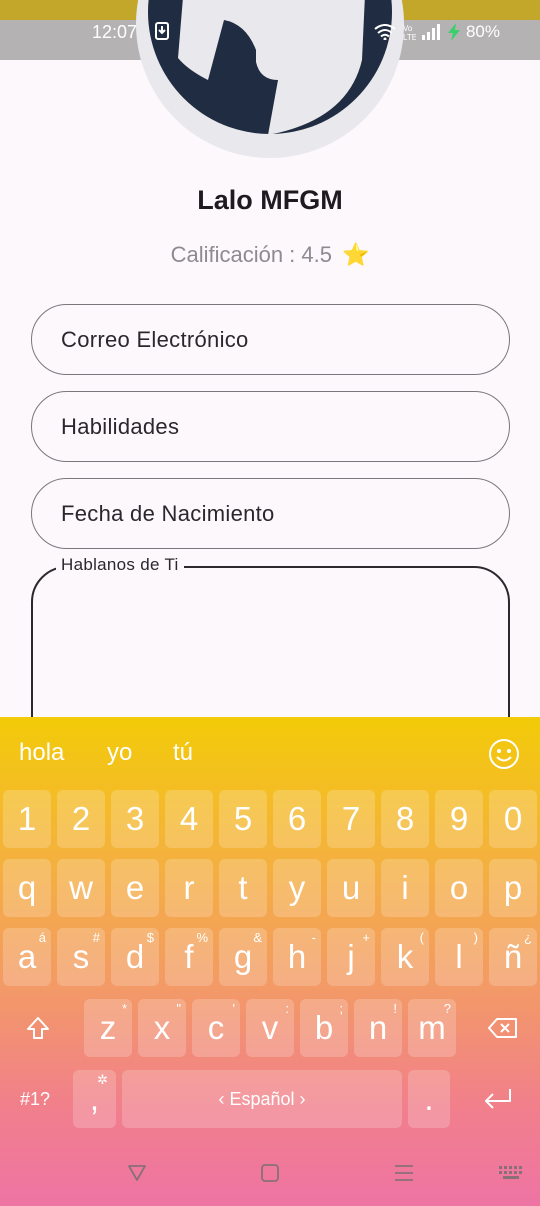 Image resolution: width=540 pixels, height=1206 pixels. Describe the element at coordinates (453, 32) in the screenshot. I see `charging-icon` at that location.